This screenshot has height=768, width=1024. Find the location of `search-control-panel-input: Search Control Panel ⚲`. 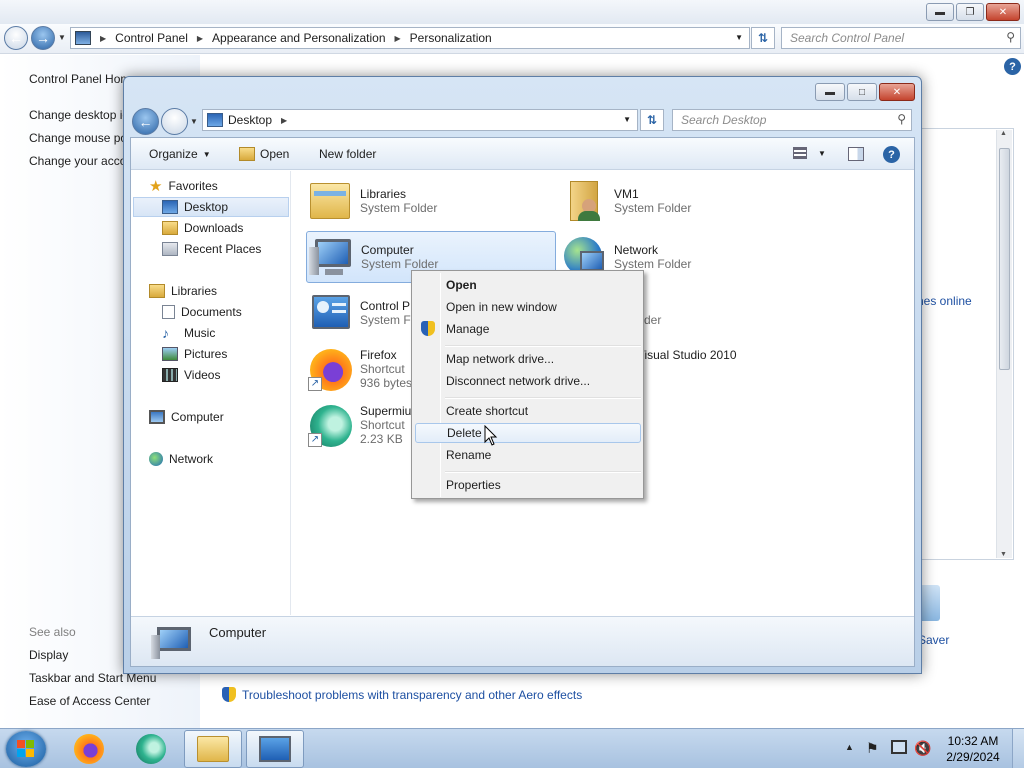

search-control-panel-input: Search Control Panel ⚲ is located at coordinates (901, 38).